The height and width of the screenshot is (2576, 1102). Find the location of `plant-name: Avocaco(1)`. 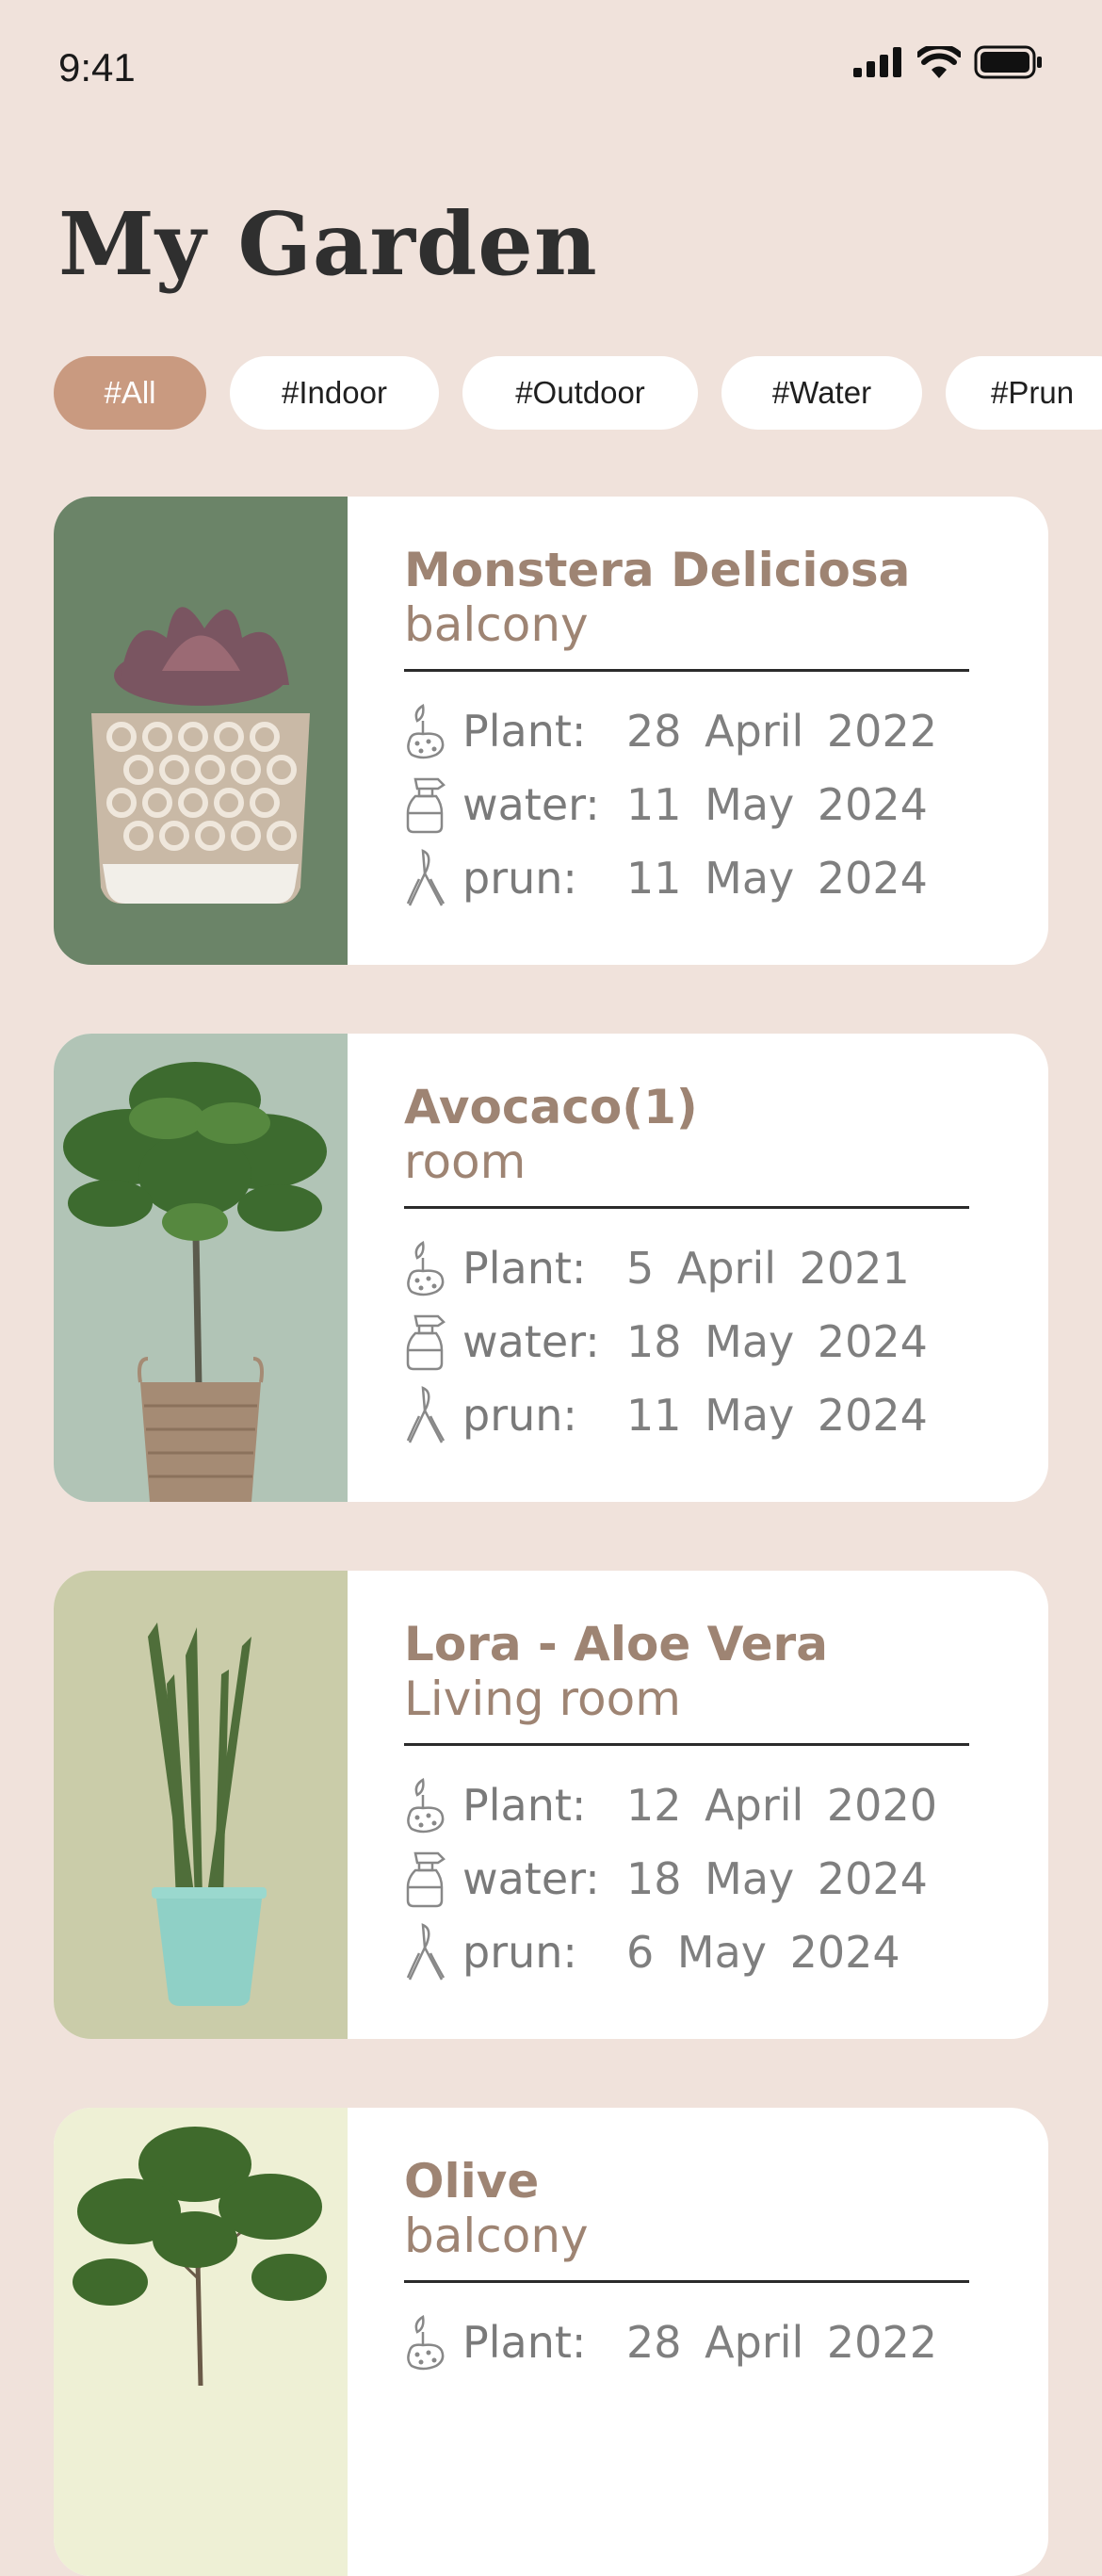

plant-name: Avocaco(1) is located at coordinates (551, 1107).